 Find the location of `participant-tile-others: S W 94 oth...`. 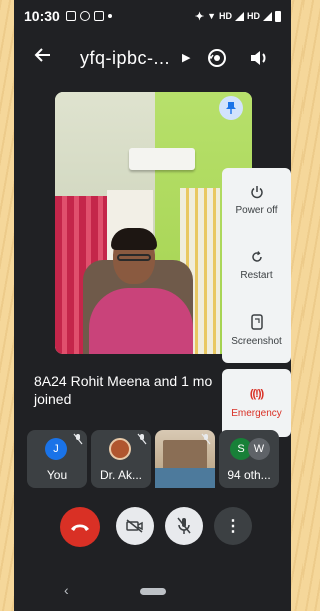

participant-tile-others: S W 94 oth... is located at coordinates (249, 459).